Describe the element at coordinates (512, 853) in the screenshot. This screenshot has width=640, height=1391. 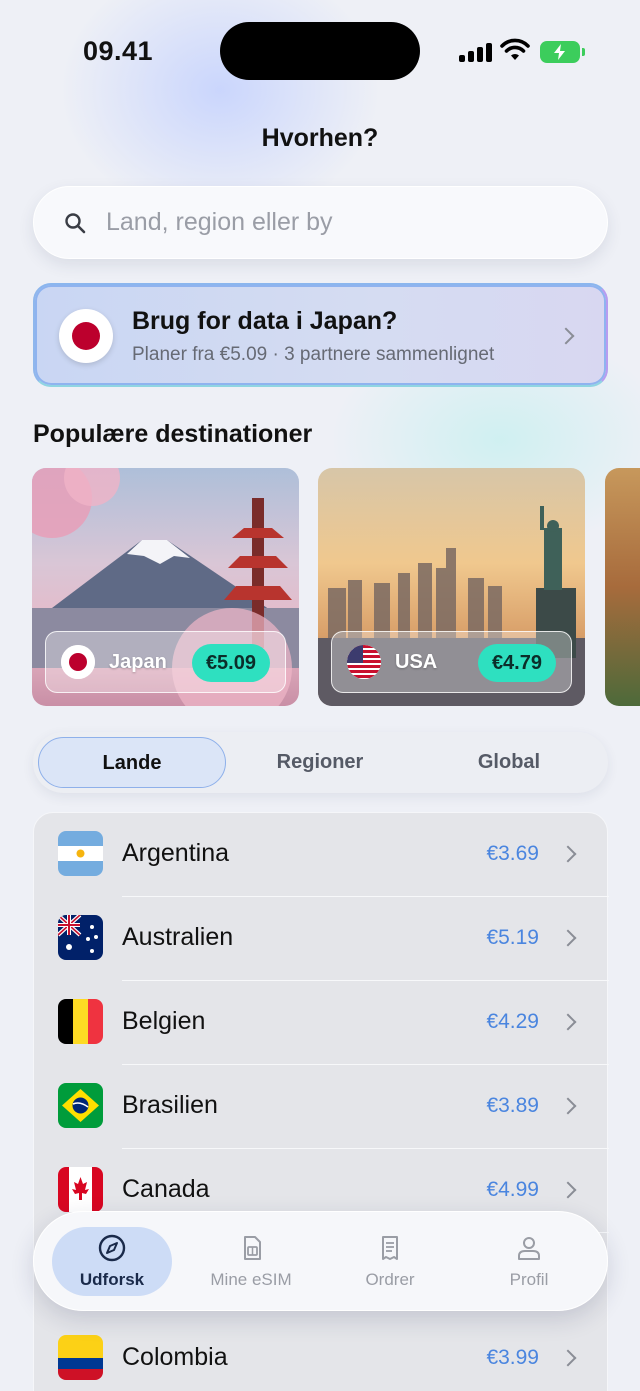
I see `country-price: €3.69` at that location.